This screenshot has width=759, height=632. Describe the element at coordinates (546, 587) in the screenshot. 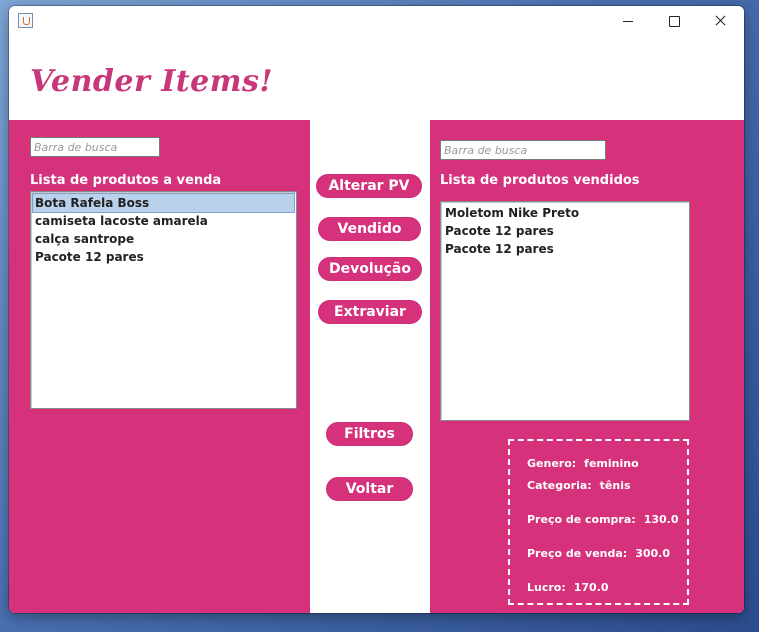

I see `detail-label: Lucro:` at that location.